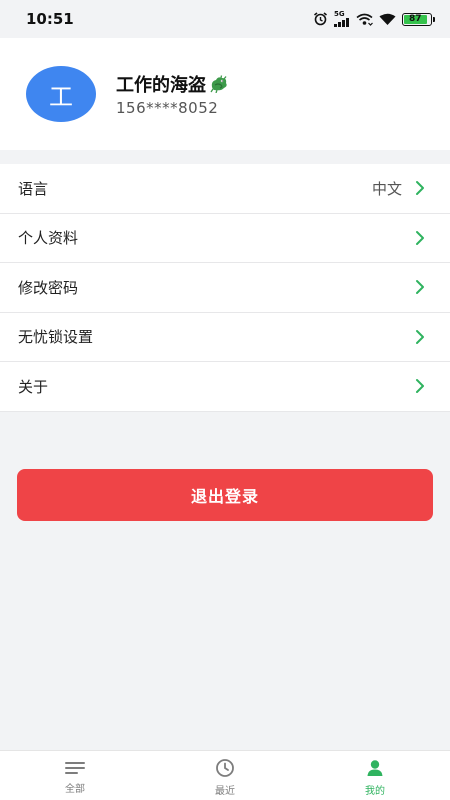 The width and height of the screenshot is (450, 800). What do you see at coordinates (225, 791) in the screenshot?
I see `nav-label: 最近` at bounding box center [225, 791].